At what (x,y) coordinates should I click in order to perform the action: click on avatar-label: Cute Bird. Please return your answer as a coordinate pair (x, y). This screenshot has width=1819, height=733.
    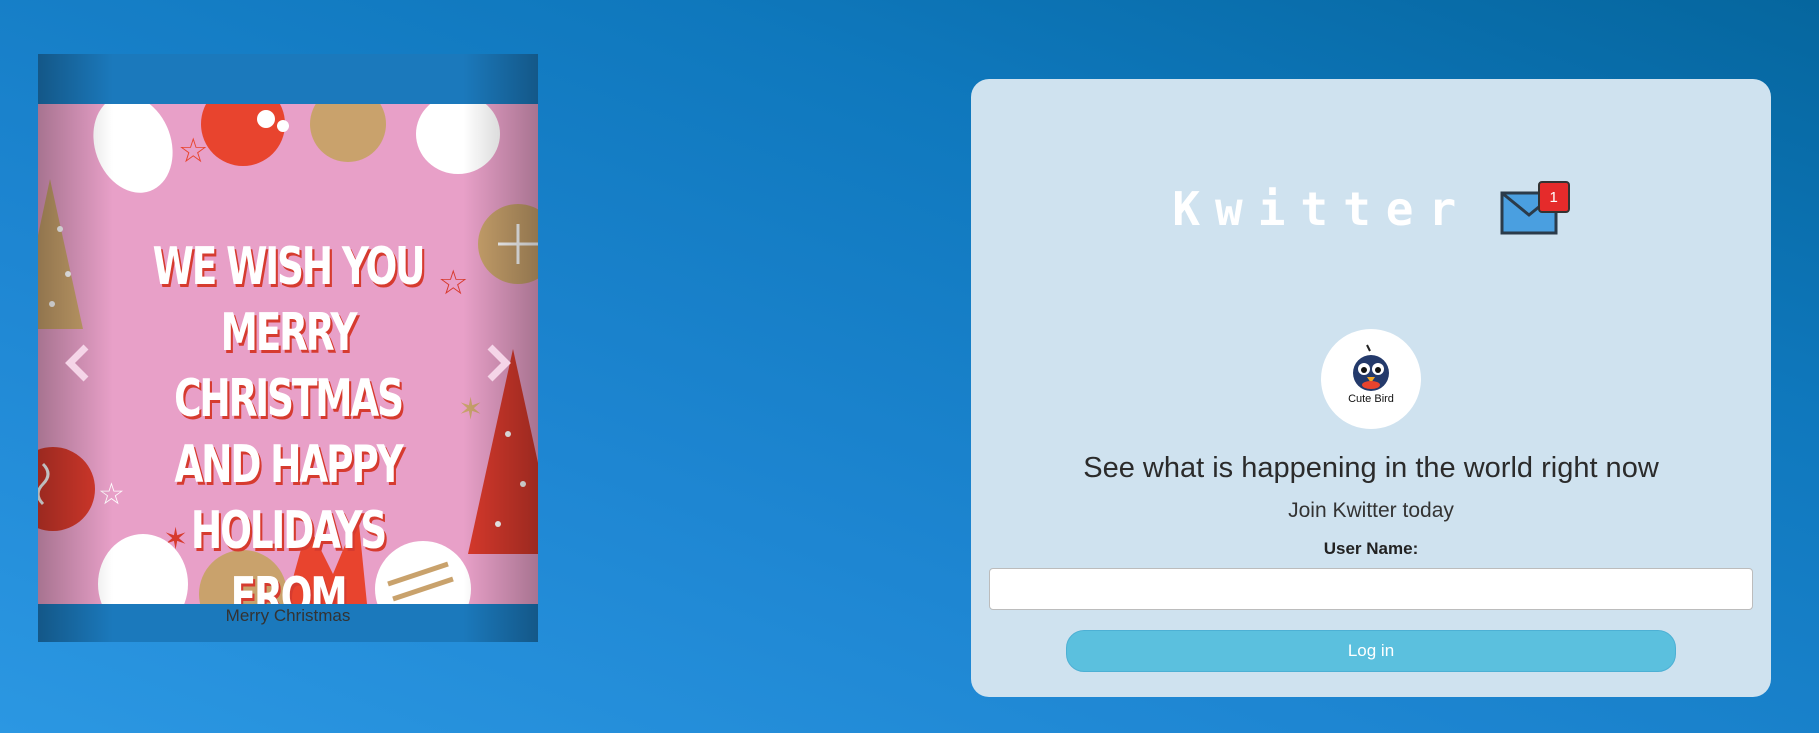
    Looking at the image, I should click on (1371, 399).